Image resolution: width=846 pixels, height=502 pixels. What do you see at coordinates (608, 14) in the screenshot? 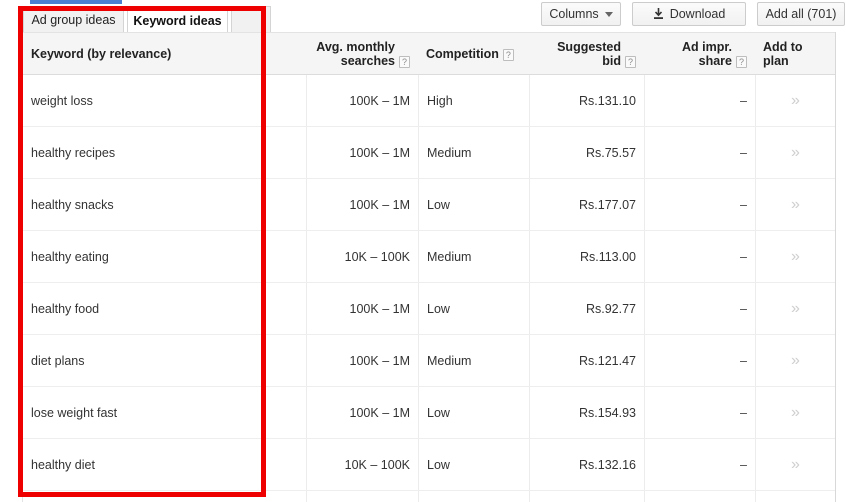
I see `chevron-down-icon` at bounding box center [608, 14].